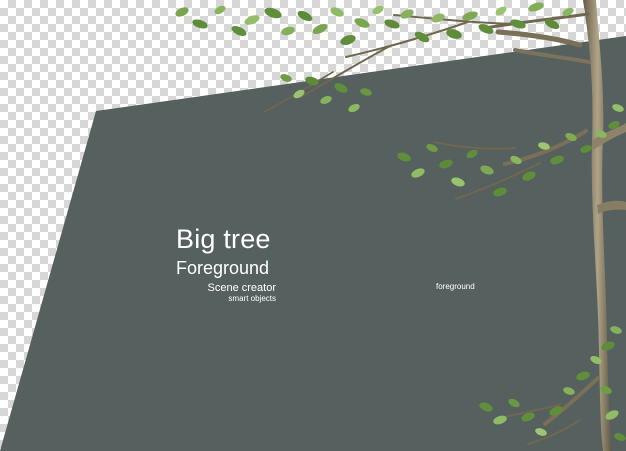  What do you see at coordinates (223, 268) in the screenshot?
I see `subtitle: Foreground` at bounding box center [223, 268].